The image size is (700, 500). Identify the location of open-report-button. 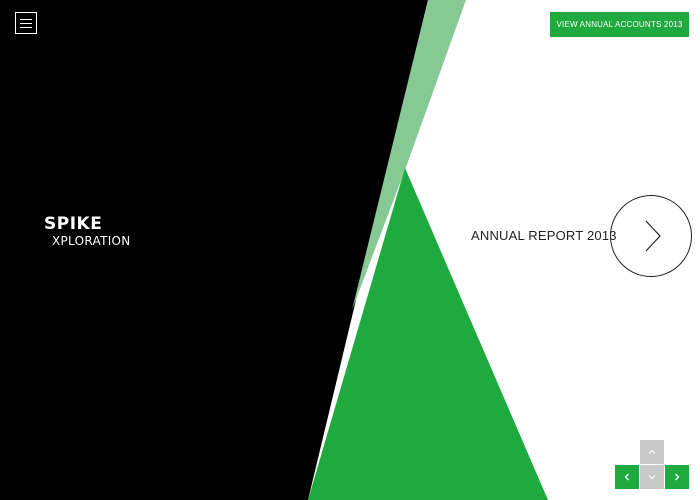
(651, 236).